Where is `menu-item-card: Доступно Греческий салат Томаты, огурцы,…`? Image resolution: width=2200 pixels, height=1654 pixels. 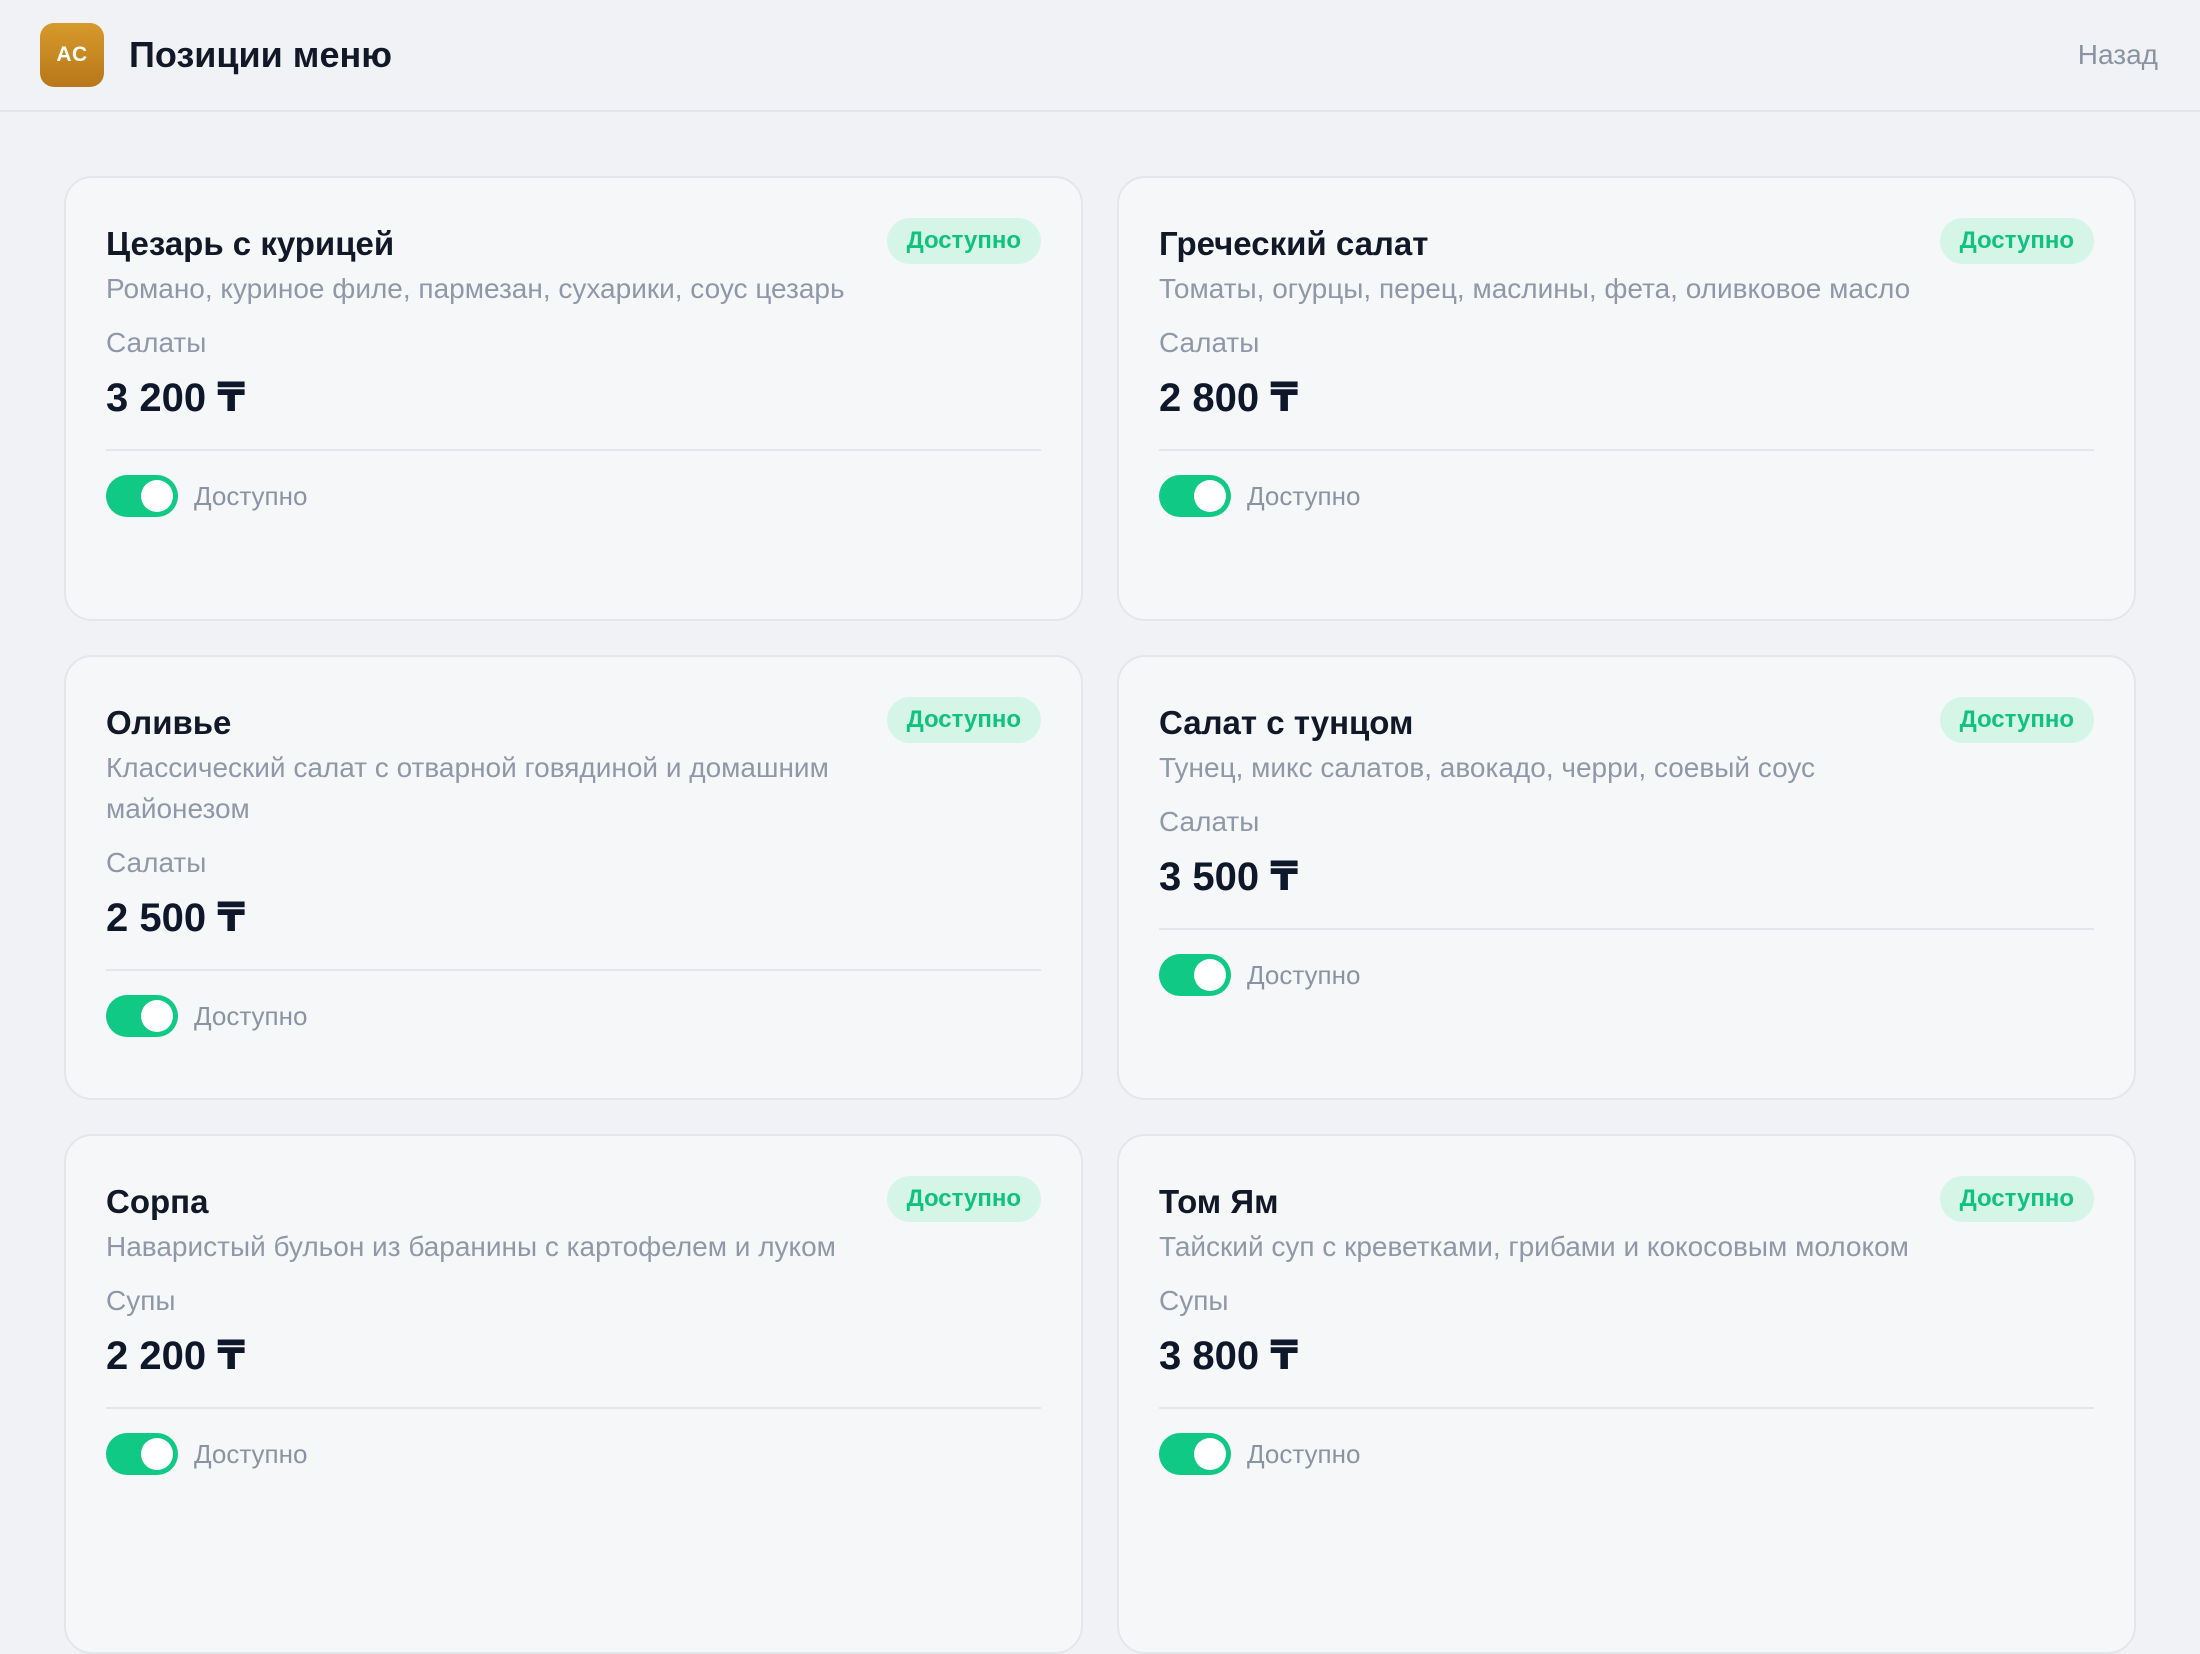 menu-item-card: Доступно Греческий салат Томаты, огурцы,… is located at coordinates (1626, 398).